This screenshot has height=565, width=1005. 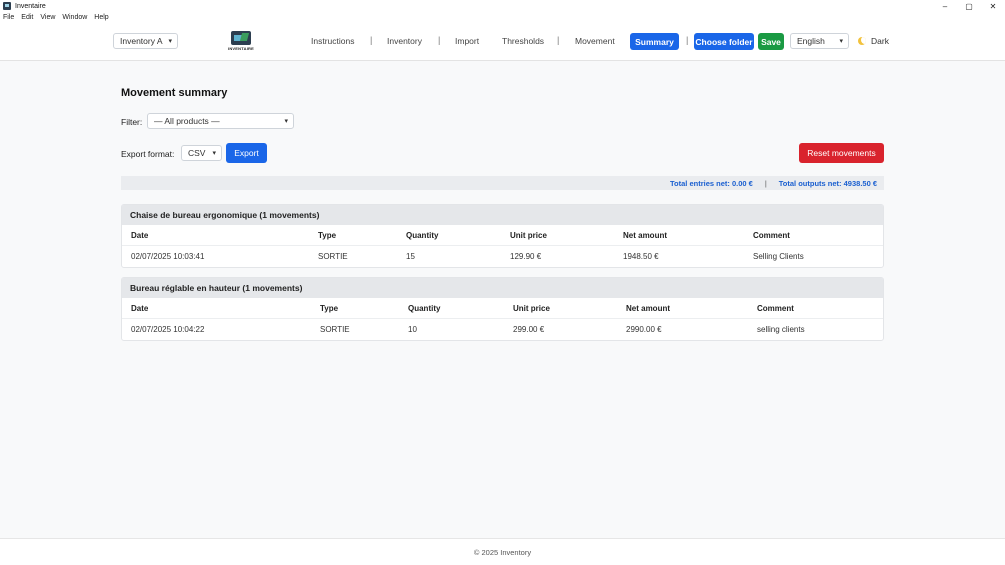 I want to click on cell-comment: Selling Clients, so click(x=778, y=256).